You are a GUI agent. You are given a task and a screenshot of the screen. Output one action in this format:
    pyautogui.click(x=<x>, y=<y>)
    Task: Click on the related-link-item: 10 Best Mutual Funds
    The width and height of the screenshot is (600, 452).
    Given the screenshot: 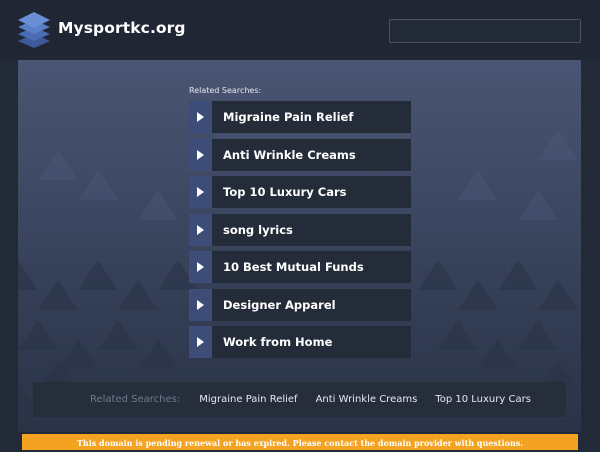 What is the action you would take?
    pyautogui.click(x=300, y=267)
    